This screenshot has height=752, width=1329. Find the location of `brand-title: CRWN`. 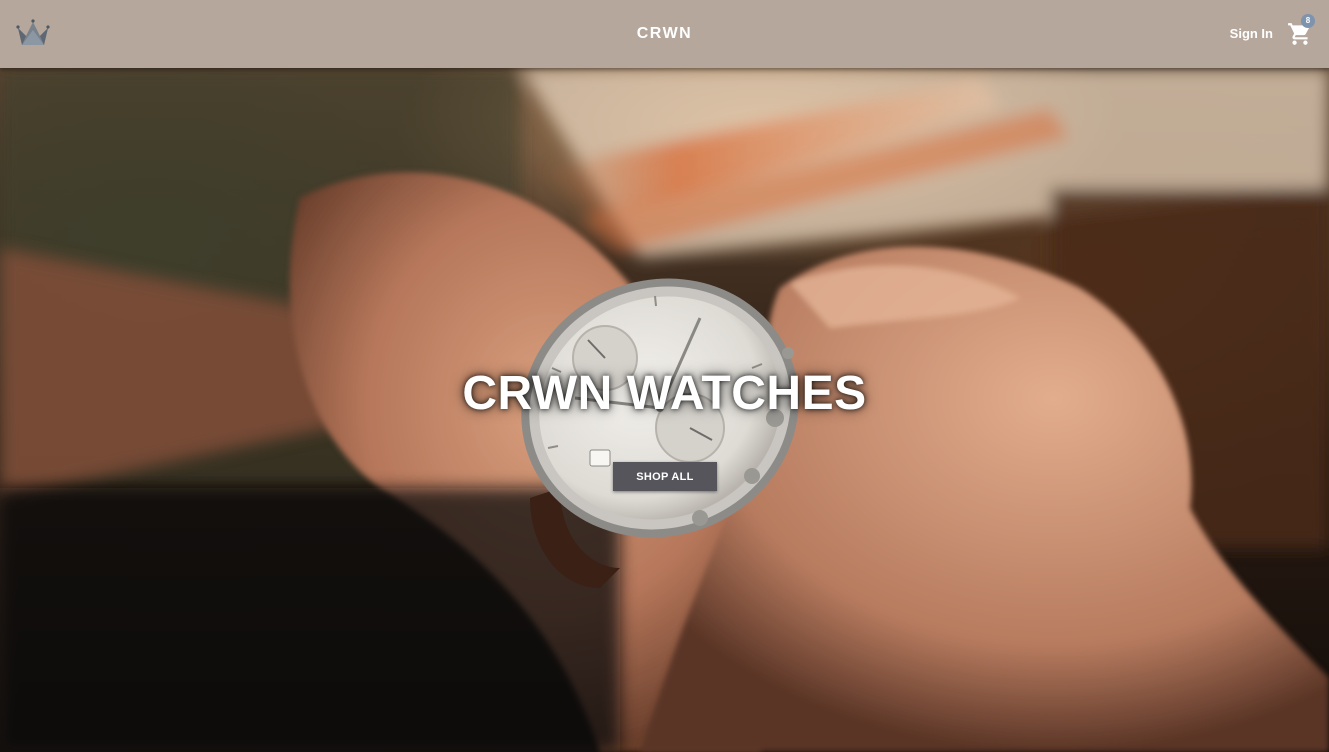

brand-title: CRWN is located at coordinates (664, 34).